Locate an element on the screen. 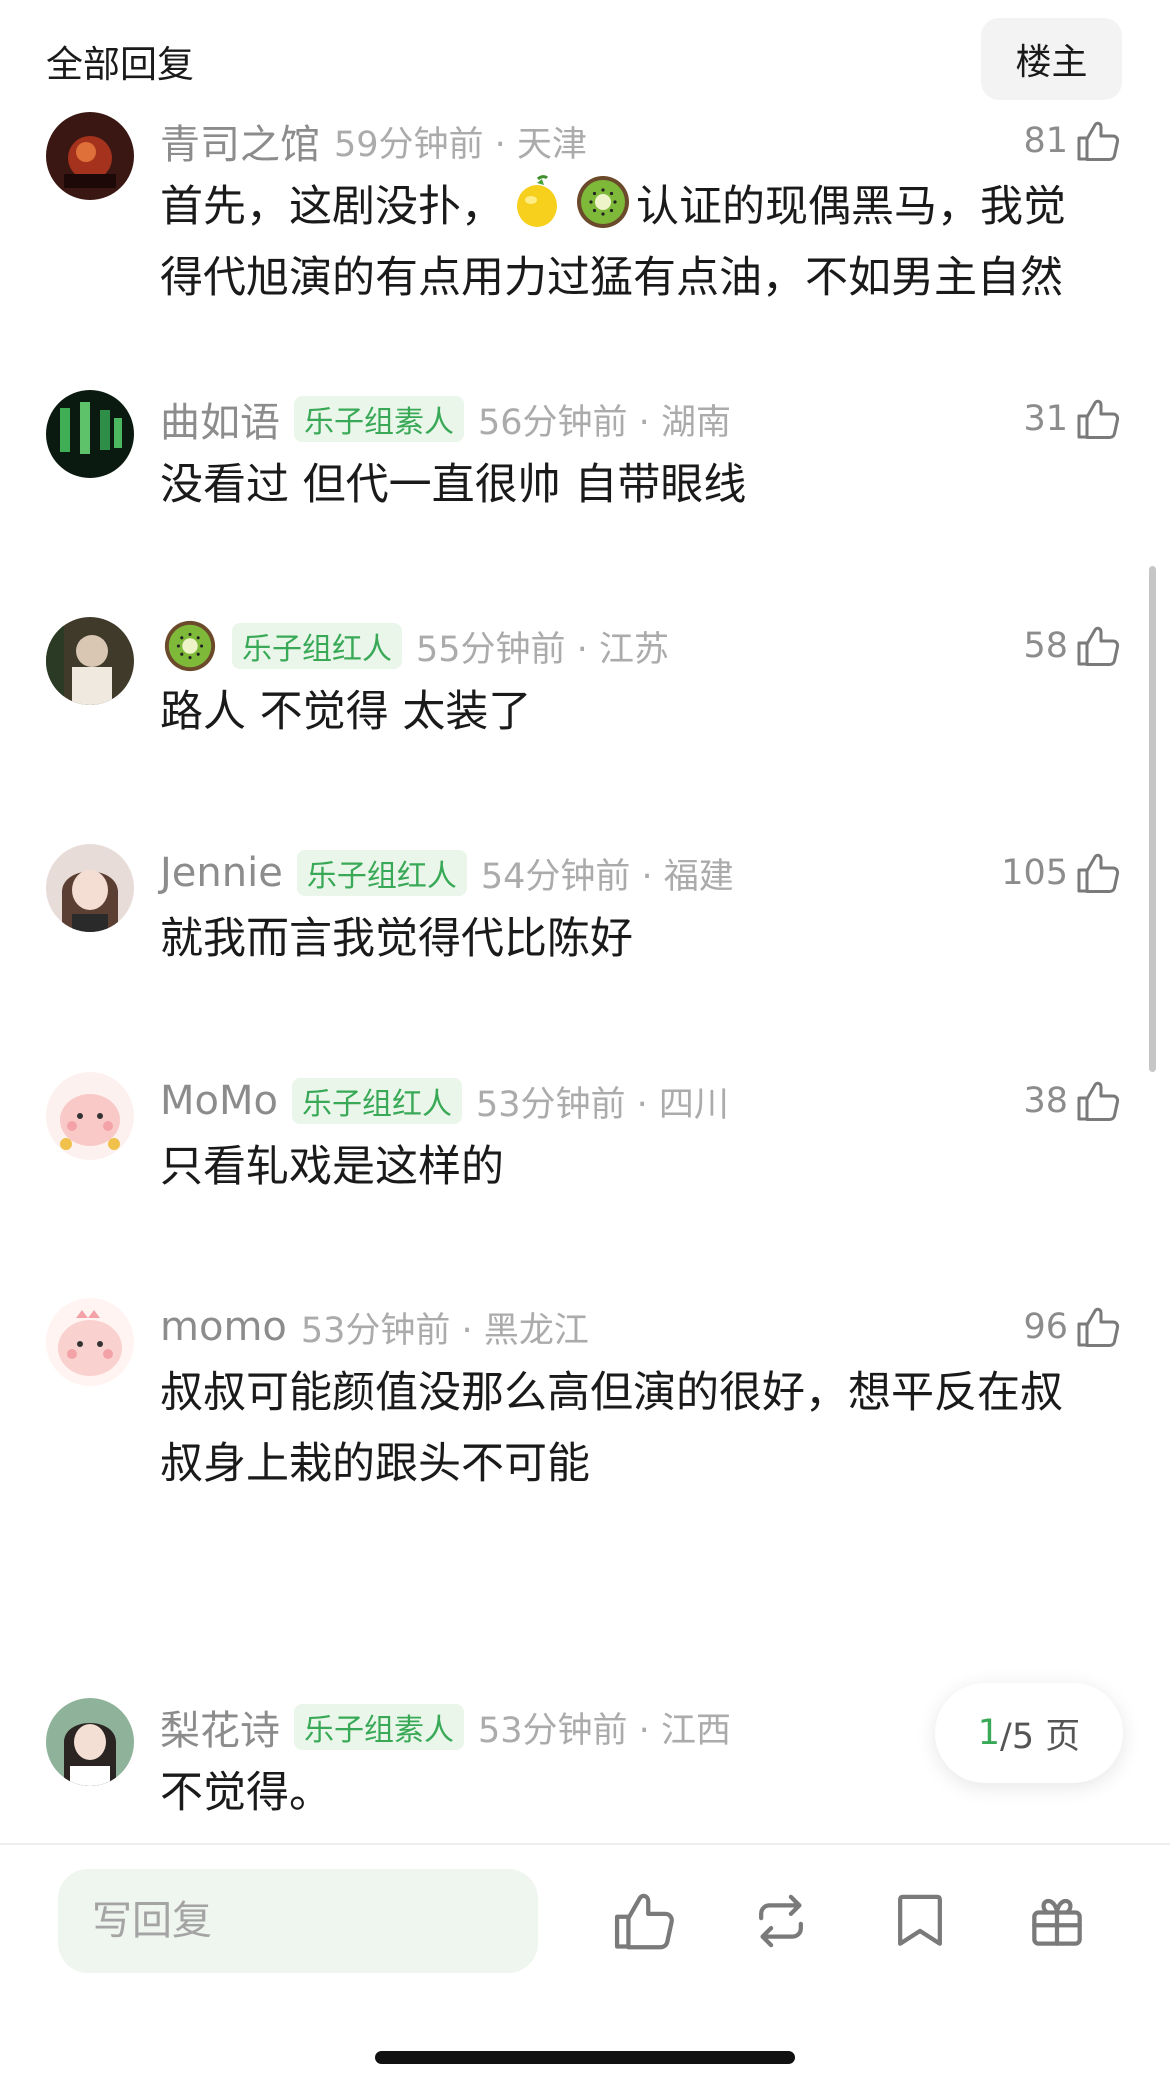 This screenshot has height=2100, width=1170. comment-text: 只看轧戏是这样的 is located at coordinates (332, 1167).